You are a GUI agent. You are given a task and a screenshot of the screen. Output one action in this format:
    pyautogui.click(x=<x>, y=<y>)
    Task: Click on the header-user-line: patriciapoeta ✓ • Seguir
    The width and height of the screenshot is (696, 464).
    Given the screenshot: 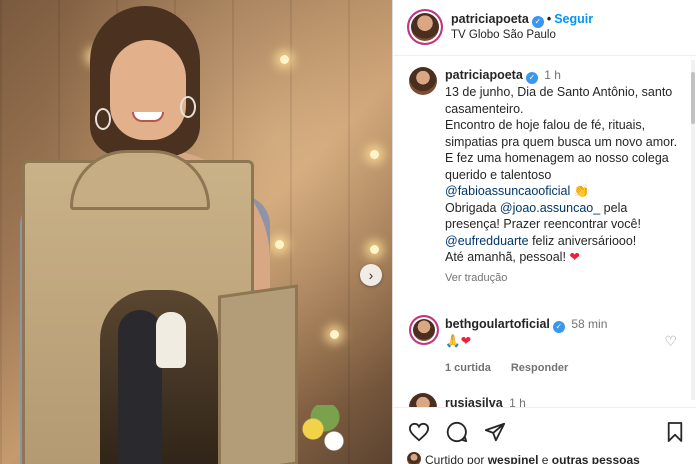 What is the action you would take?
    pyautogui.click(x=522, y=20)
    